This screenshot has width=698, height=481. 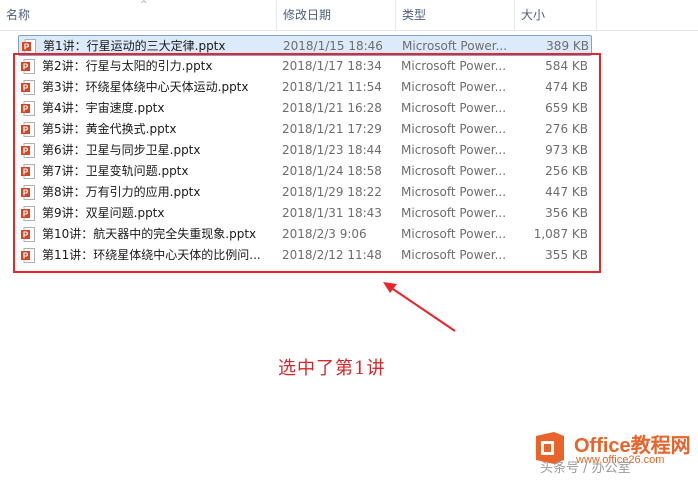 I want to click on watermark-text: 头条号 / 办公室, so click(x=585, y=468).